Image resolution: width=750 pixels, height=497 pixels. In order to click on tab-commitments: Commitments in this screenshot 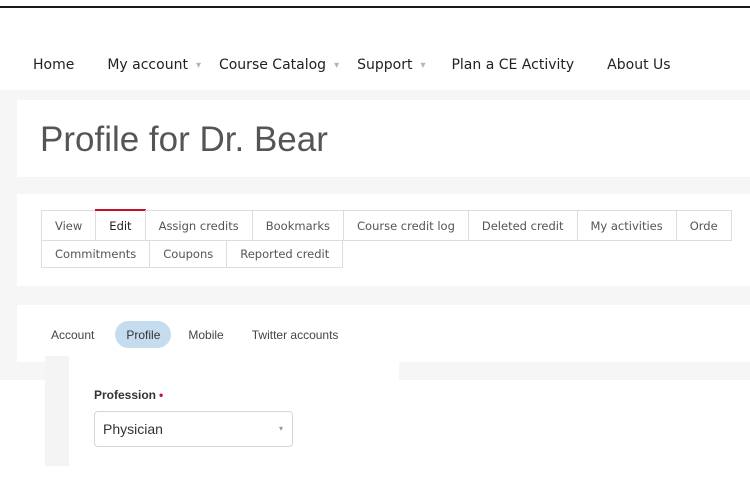, I will do `click(96, 254)`.